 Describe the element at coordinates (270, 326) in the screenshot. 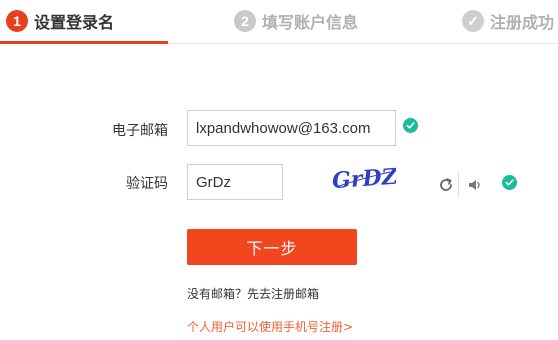

I see `phone-register-link: 个人用户可以使用手机号注册>` at that location.